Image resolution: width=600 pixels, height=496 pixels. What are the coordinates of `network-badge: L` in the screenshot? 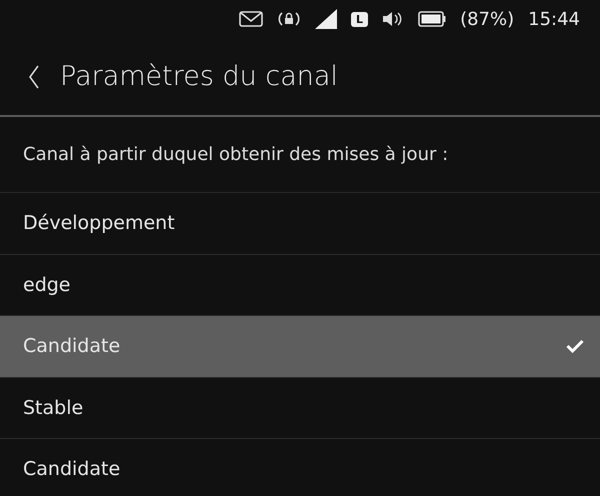 It's located at (359, 19).